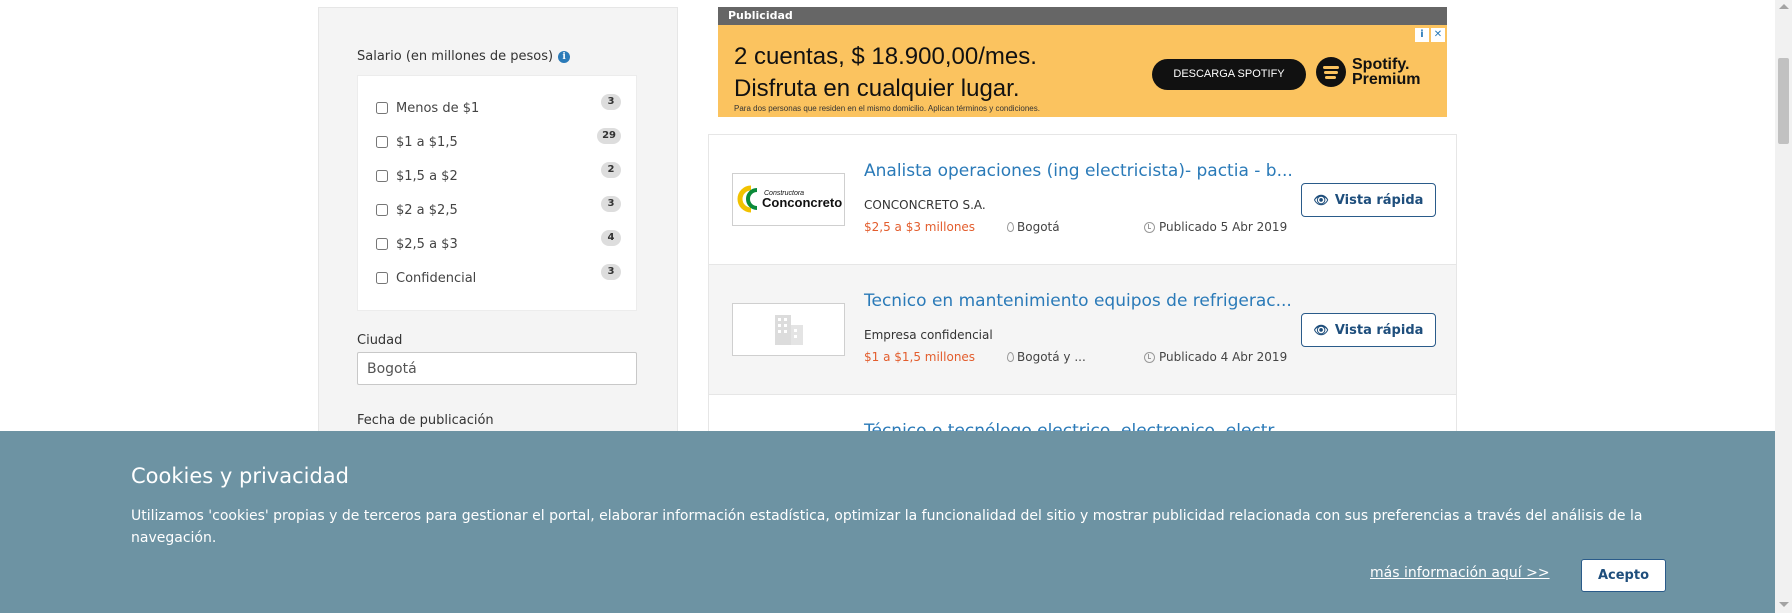  What do you see at coordinates (1783, 101) in the screenshot?
I see `scrollbar-thumb` at bounding box center [1783, 101].